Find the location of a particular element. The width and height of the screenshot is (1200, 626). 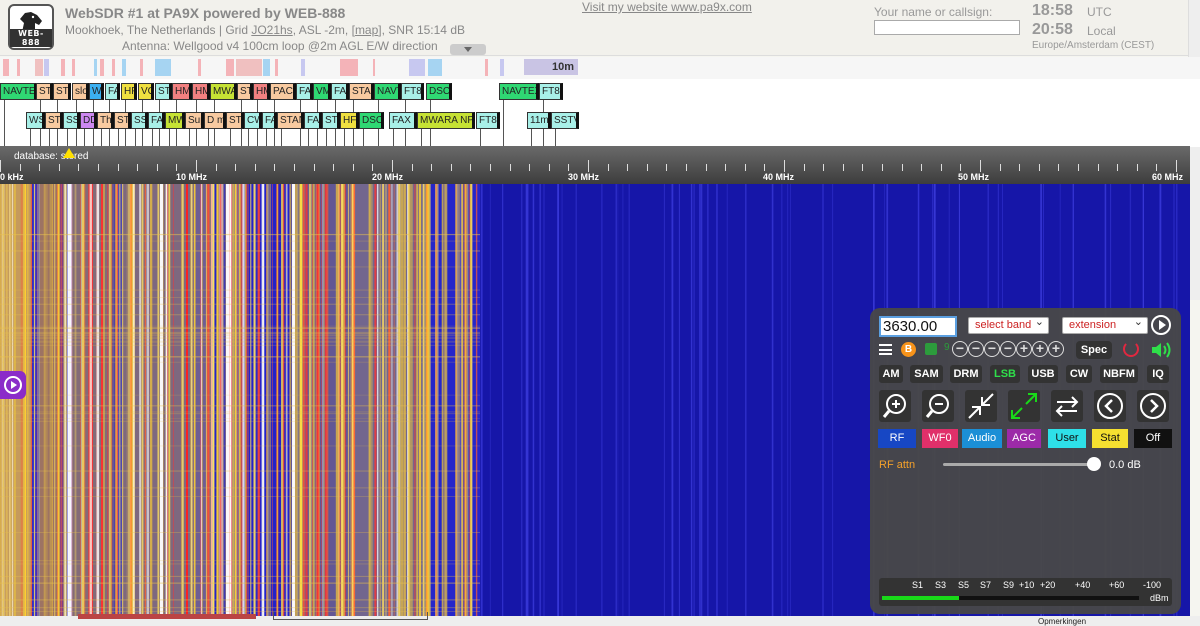

station-label: D m is located at coordinates (215, 120).